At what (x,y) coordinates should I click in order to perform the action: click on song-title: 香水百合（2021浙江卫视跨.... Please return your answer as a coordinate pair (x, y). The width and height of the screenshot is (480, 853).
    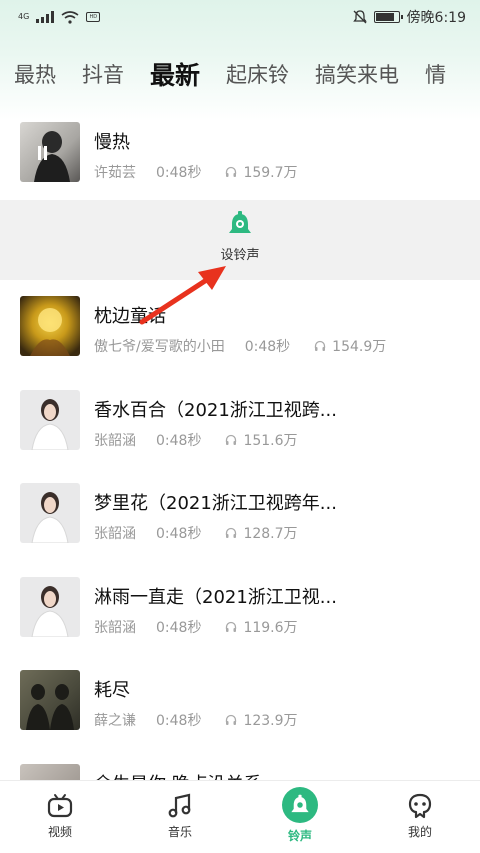
    Looking at the image, I should click on (215, 410).